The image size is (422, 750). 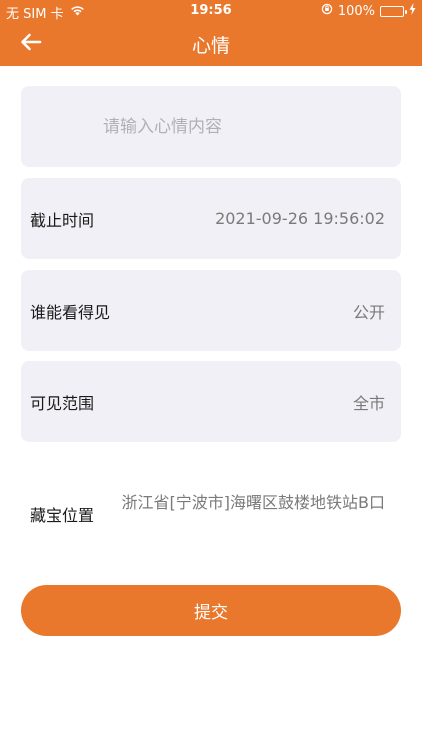 I want to click on status-bar: 无 SIM 卡 19:56 100%, so click(x=211, y=11).